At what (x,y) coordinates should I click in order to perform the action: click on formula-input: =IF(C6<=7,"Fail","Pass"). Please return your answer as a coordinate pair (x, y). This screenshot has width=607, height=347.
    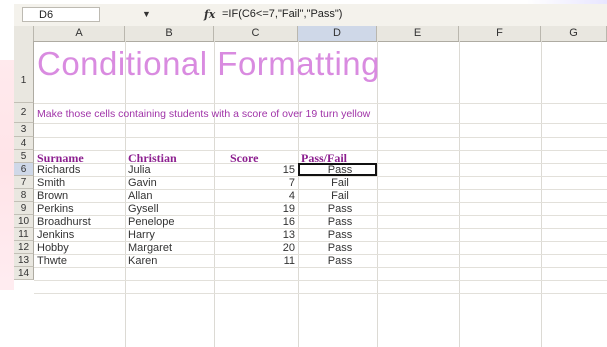
    Looking at the image, I should click on (282, 14).